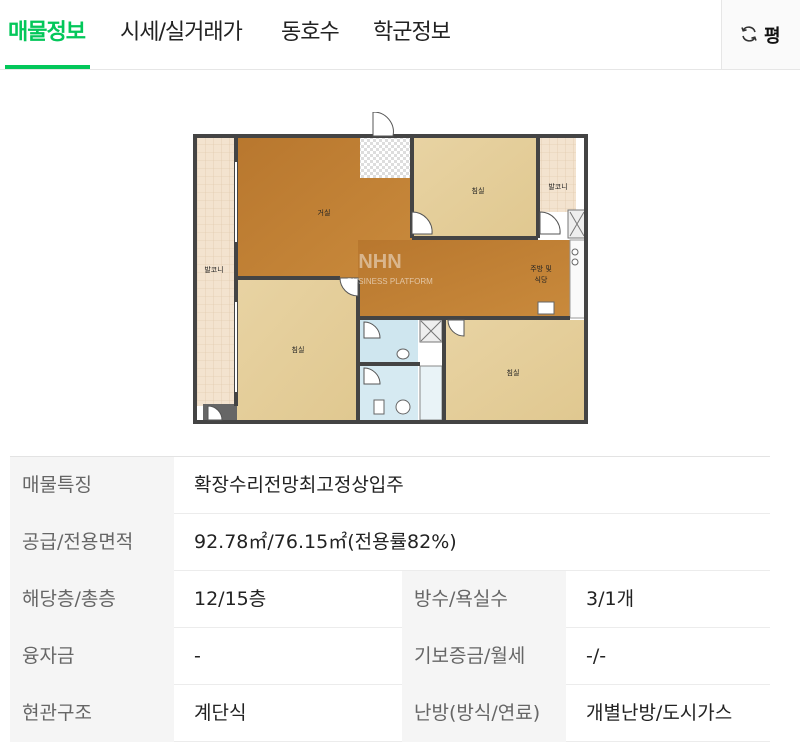  I want to click on rooms-value: 3/1개, so click(610, 599).